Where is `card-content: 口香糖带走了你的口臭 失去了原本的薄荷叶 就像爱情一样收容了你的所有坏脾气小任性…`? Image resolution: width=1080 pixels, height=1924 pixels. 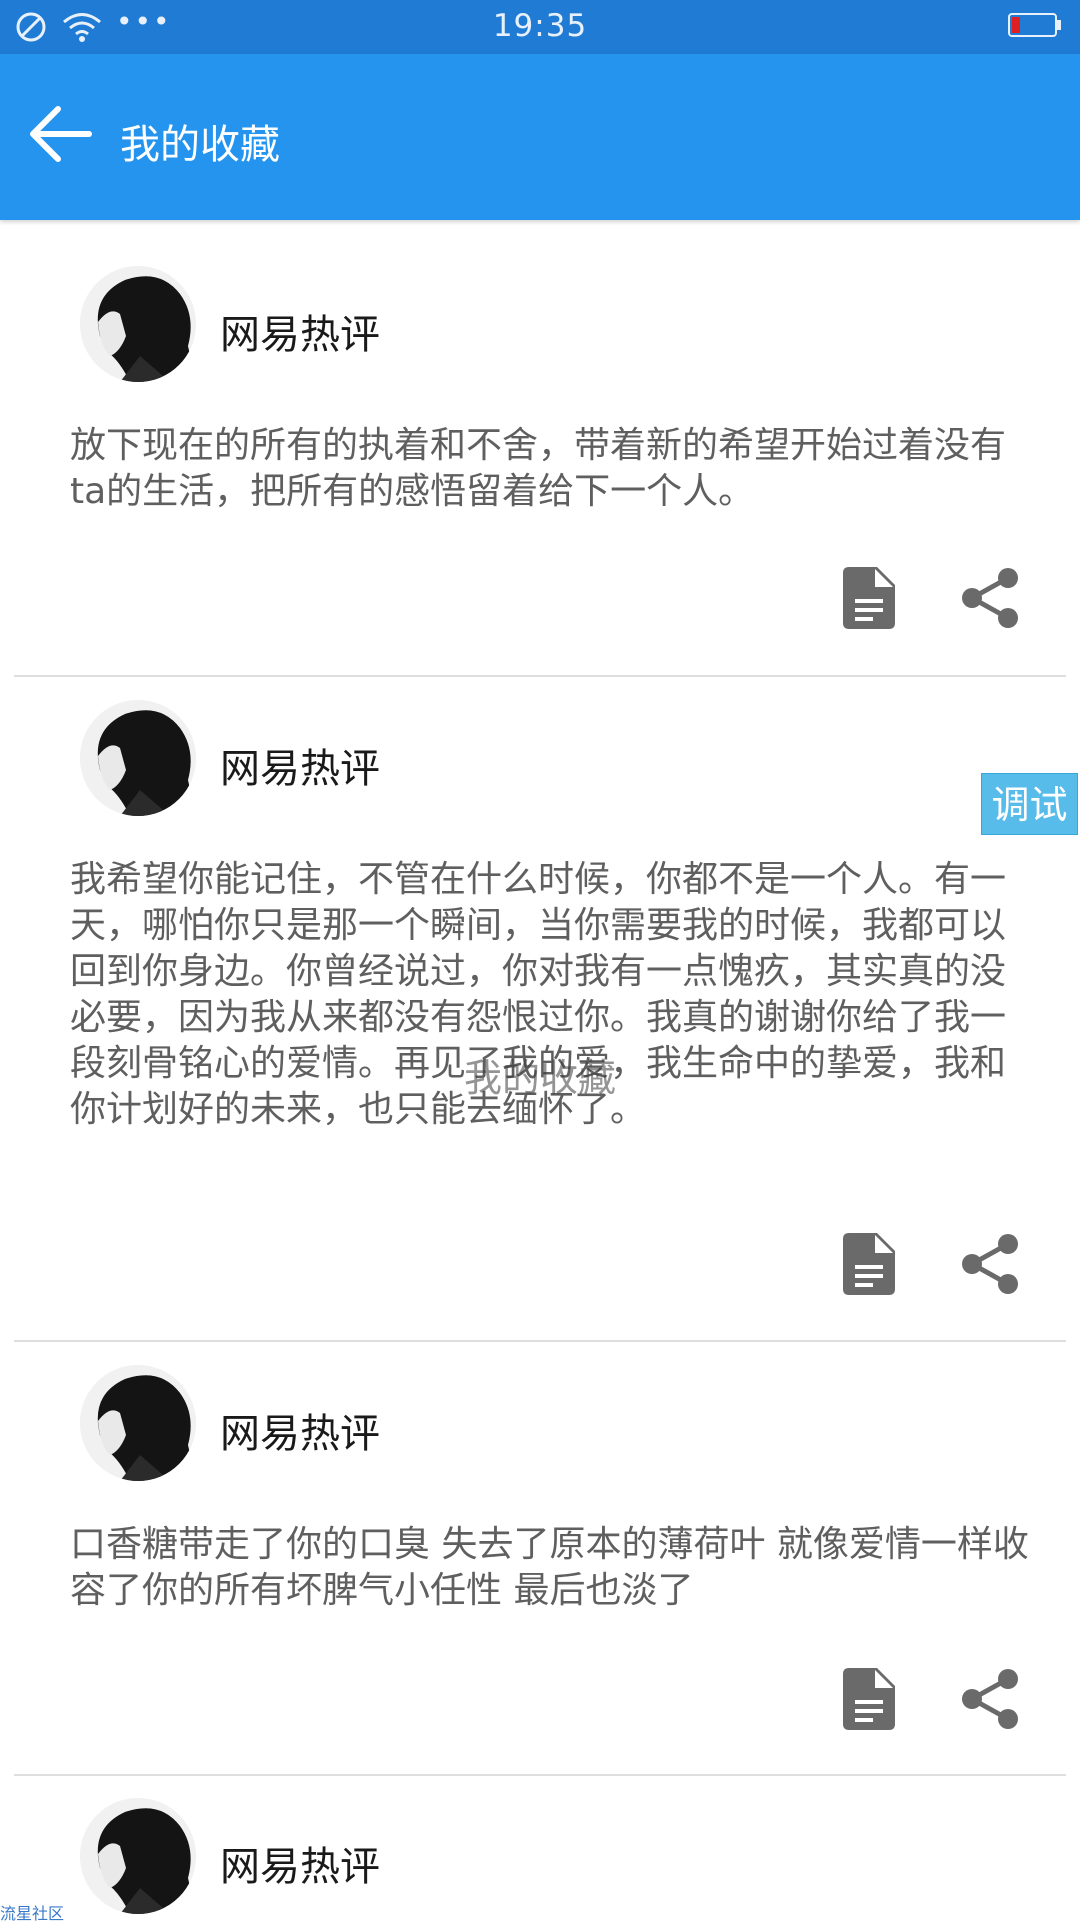 card-content: 口香糖带走了你的口臭 失去了原本的薄荷叶 就像爱情一样收容了你的所有坏脾气小任性… is located at coordinates (549, 1567).